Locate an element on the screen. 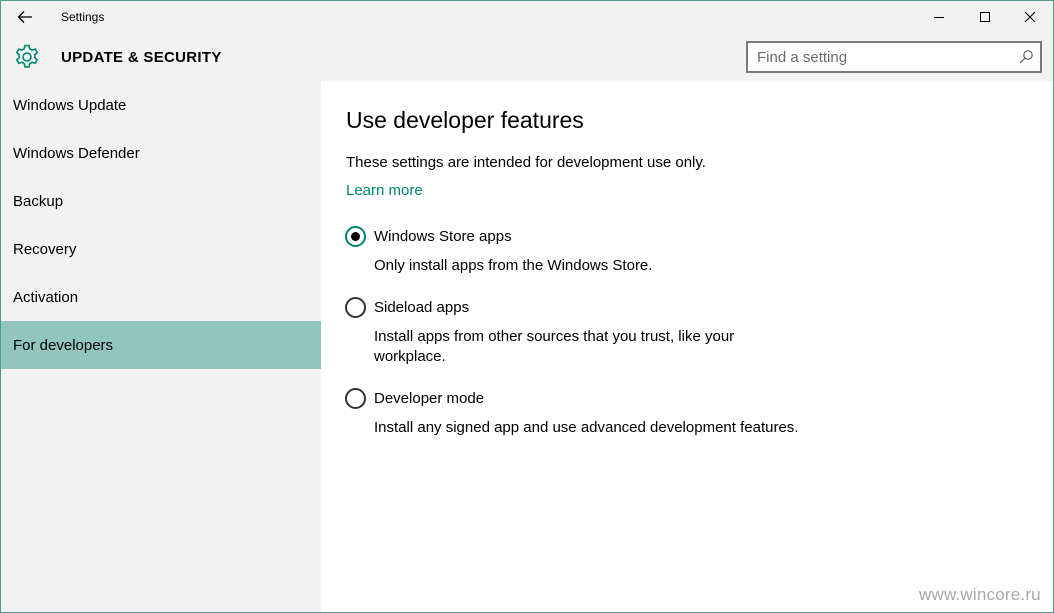  sidebar-item-backup: Backup is located at coordinates (161, 201).